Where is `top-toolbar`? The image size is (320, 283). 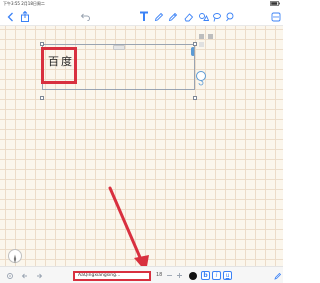 top-toolbar is located at coordinates (141, 17).